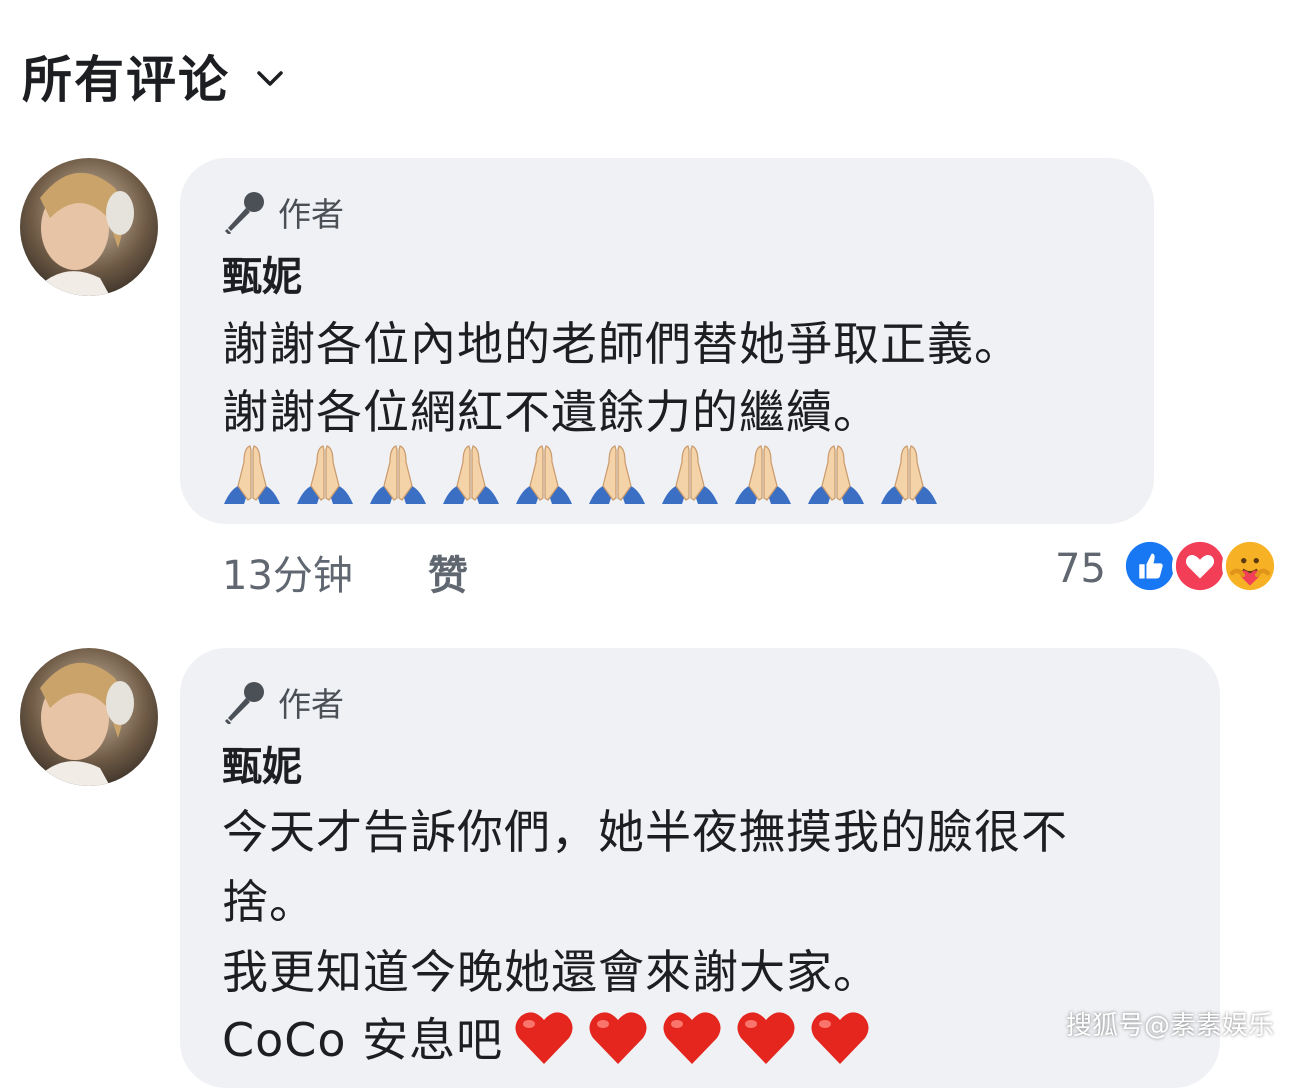 This screenshot has height=1088, width=1304. Describe the element at coordinates (270, 79) in the screenshot. I see `chevron-down-icon` at that location.